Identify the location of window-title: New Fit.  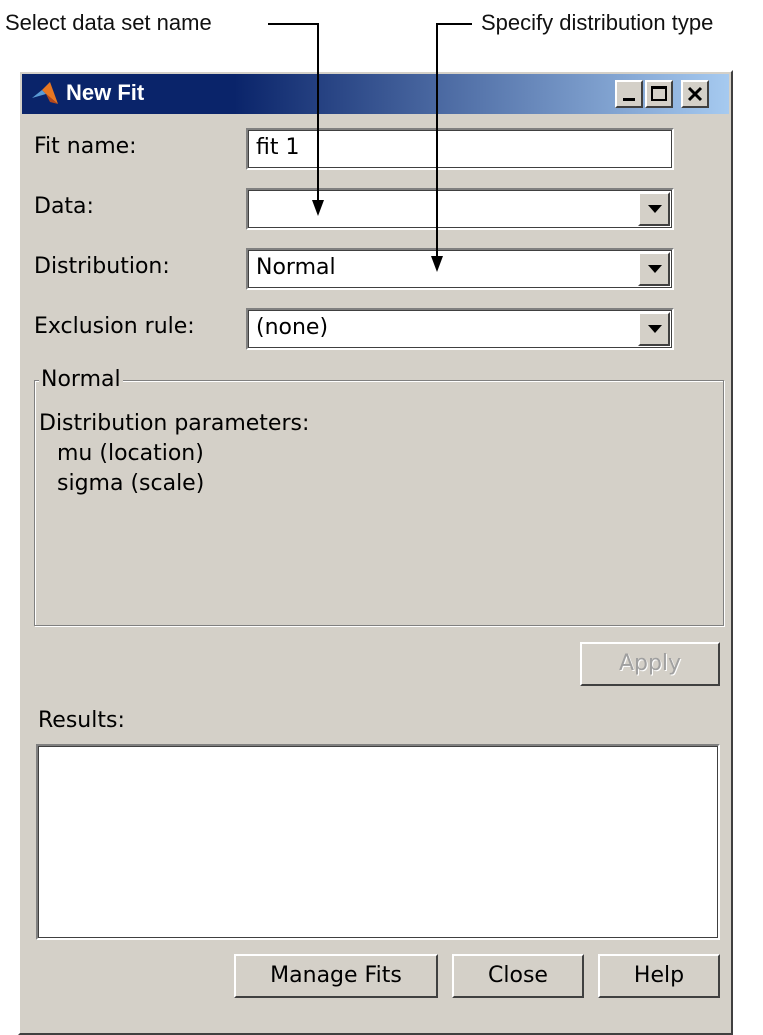
(105, 92).